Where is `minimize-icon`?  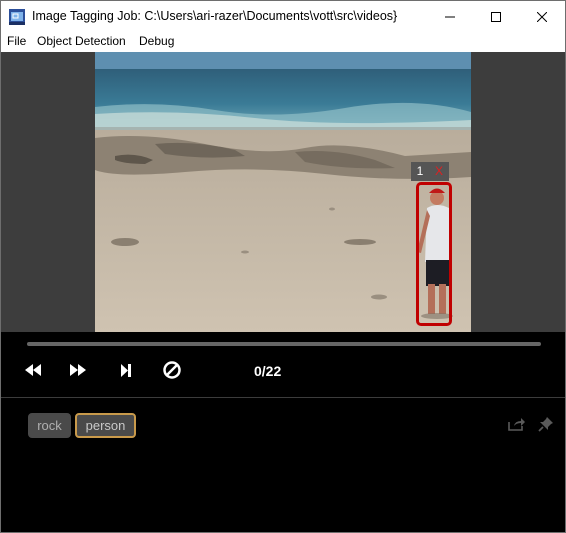
minimize-icon is located at coordinates (450, 16).